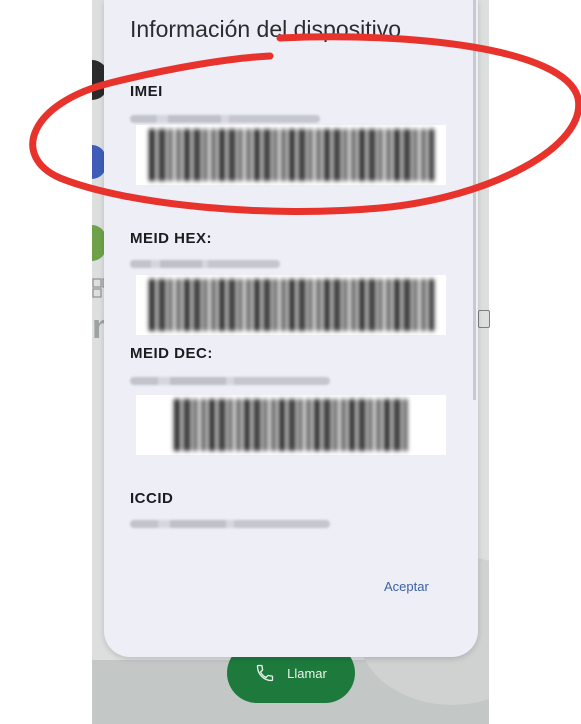 The image size is (581, 724). I want to click on meid-dec-barcode, so click(291, 425).